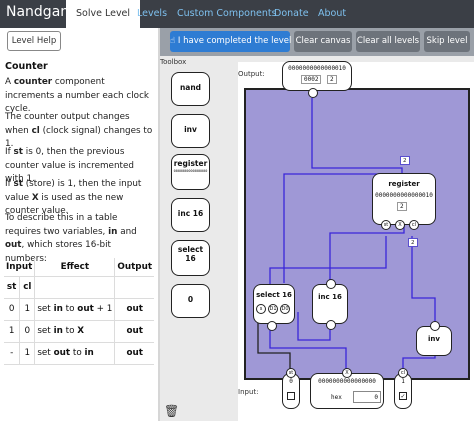  Describe the element at coordinates (423, 282) in the screenshot. I see `wire-inv-register` at that location.